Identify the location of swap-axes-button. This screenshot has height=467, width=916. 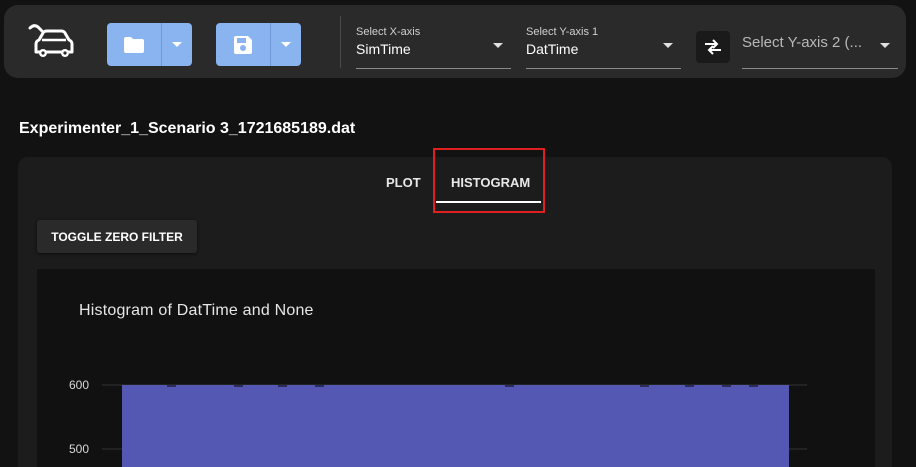
(713, 47).